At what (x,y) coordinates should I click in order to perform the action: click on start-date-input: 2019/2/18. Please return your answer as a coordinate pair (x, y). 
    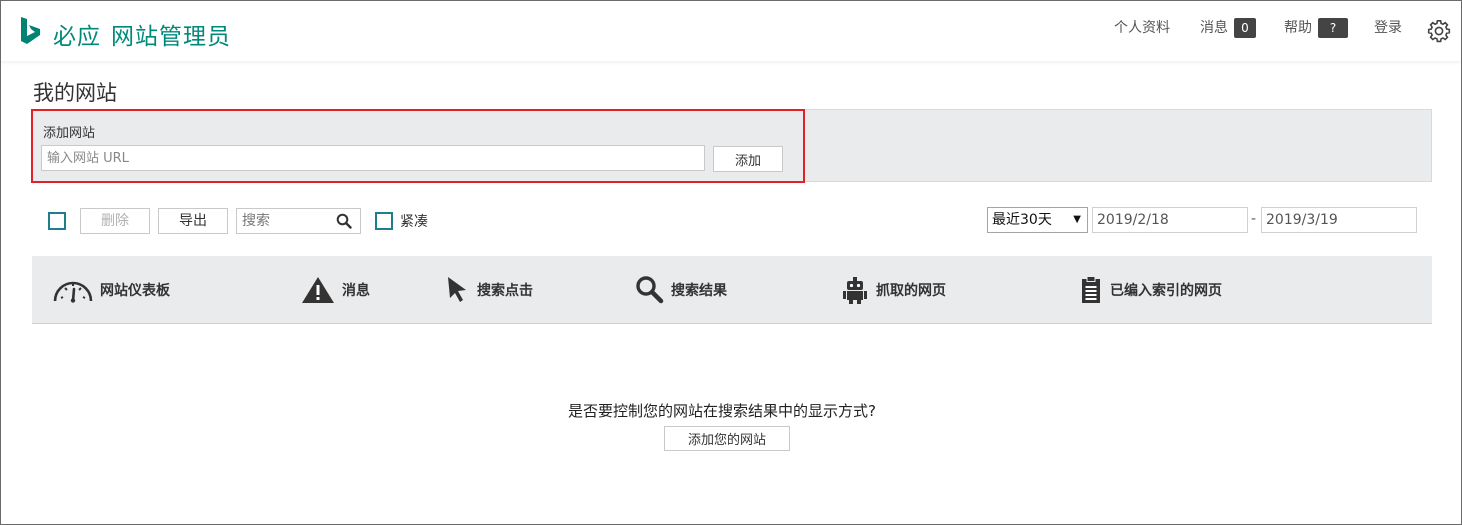
    Looking at the image, I should click on (1170, 220).